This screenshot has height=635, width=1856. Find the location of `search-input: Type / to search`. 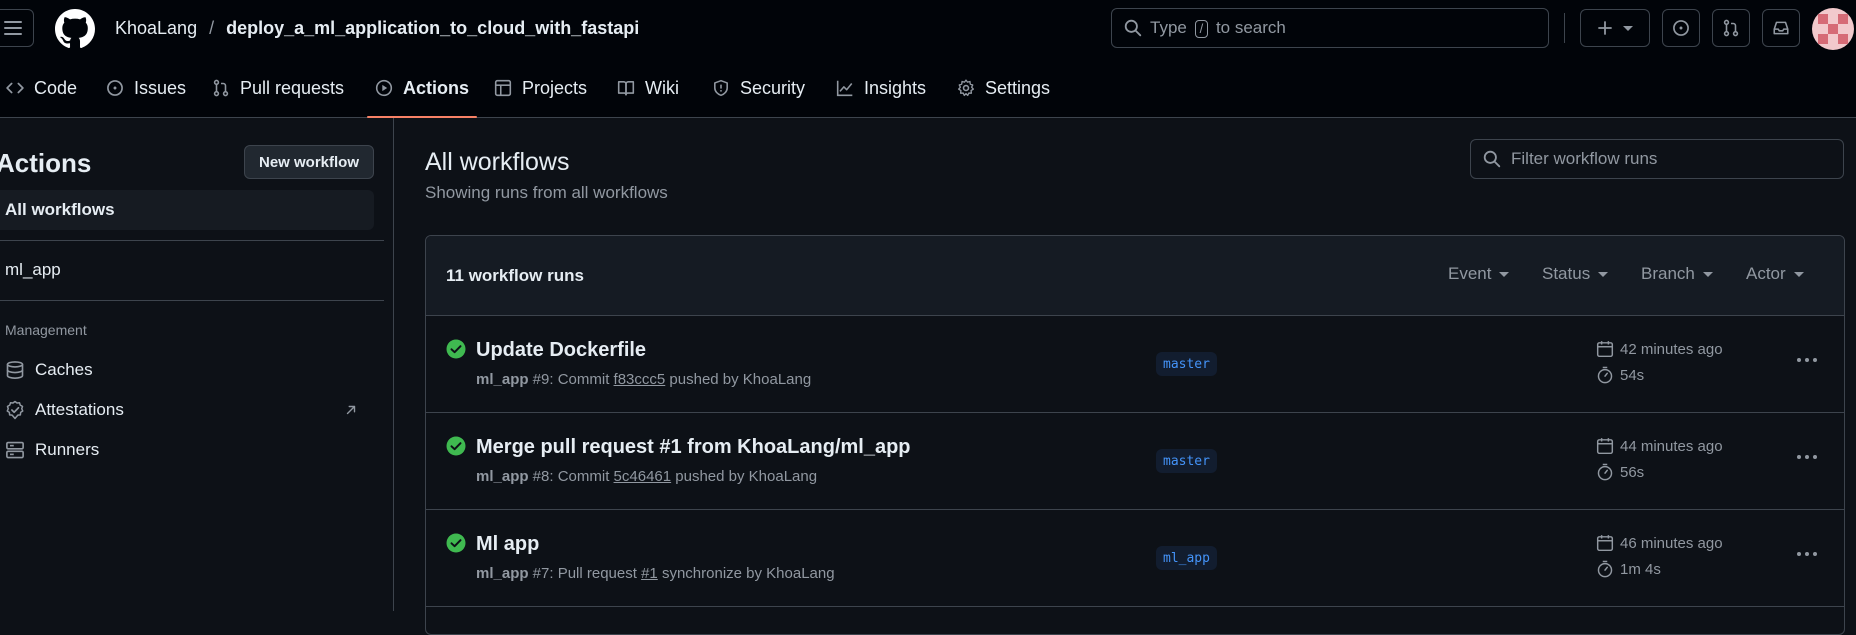

search-input: Type / to search is located at coordinates (1330, 28).